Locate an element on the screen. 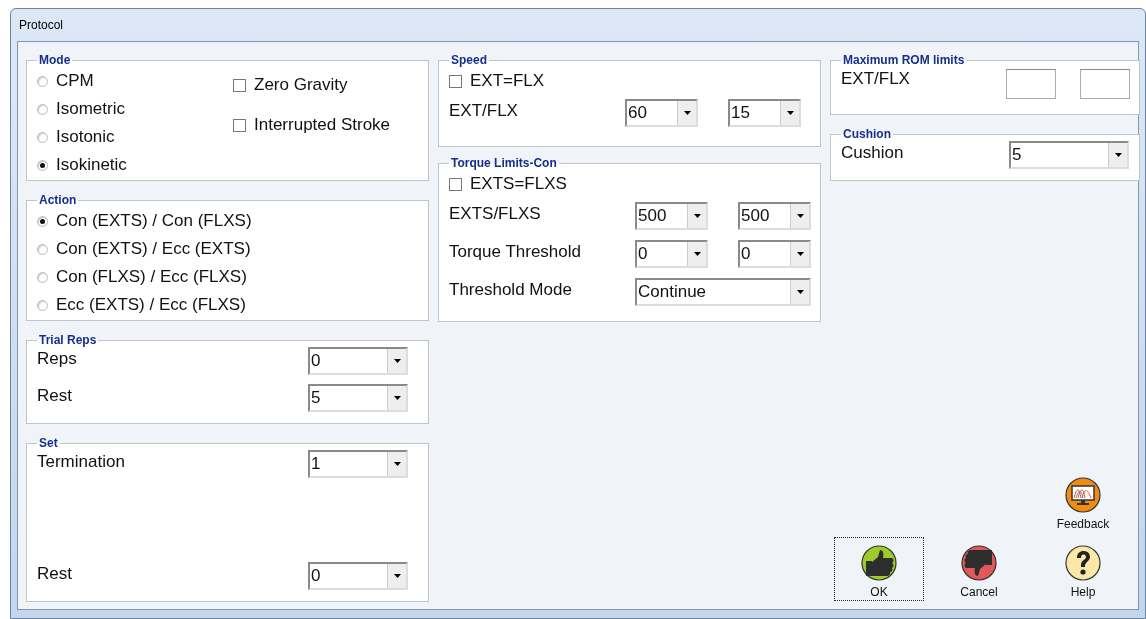  cancel-button: Cancel is located at coordinates (979, 569).